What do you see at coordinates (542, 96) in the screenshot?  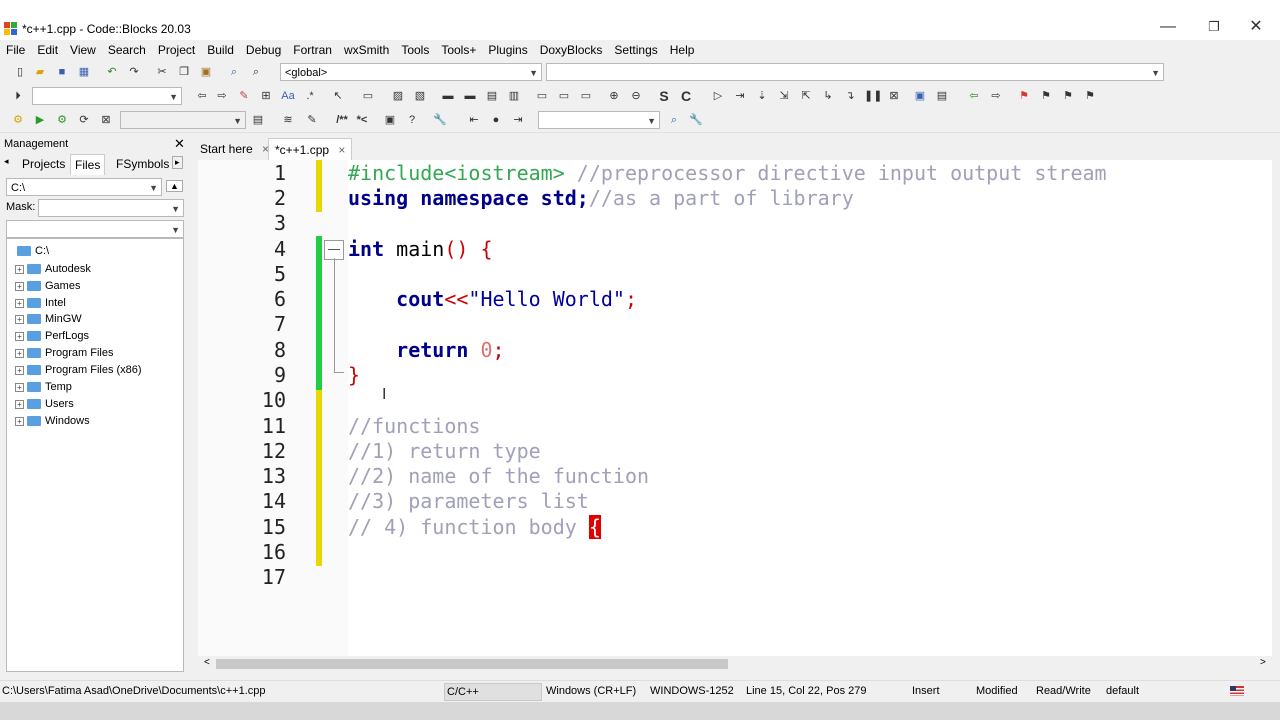 I see `frame-icon-1: ▭` at bounding box center [542, 96].